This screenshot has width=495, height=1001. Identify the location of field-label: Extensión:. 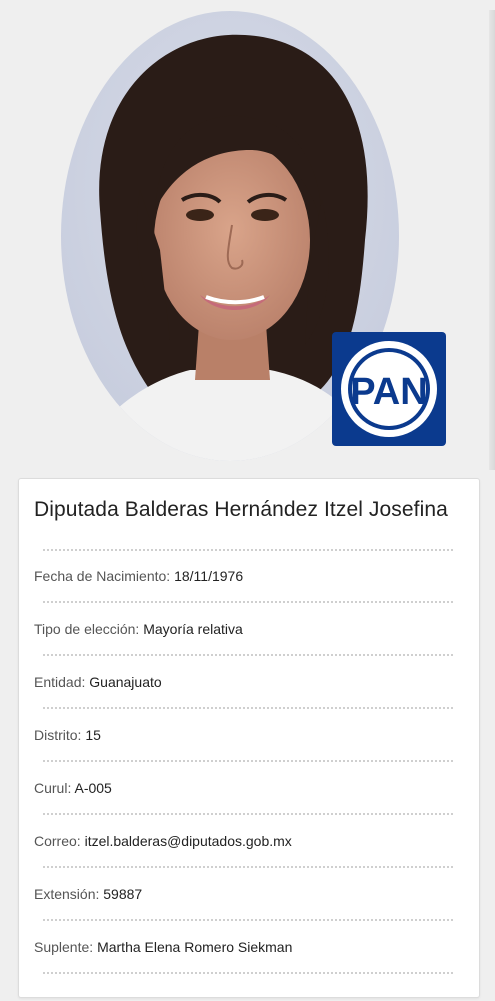
(67, 894).